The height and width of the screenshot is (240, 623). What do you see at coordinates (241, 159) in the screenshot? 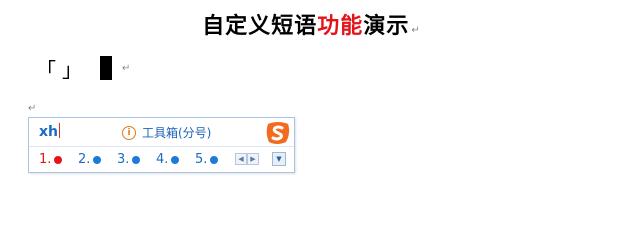
I see `page-prev-icon: ◀` at bounding box center [241, 159].